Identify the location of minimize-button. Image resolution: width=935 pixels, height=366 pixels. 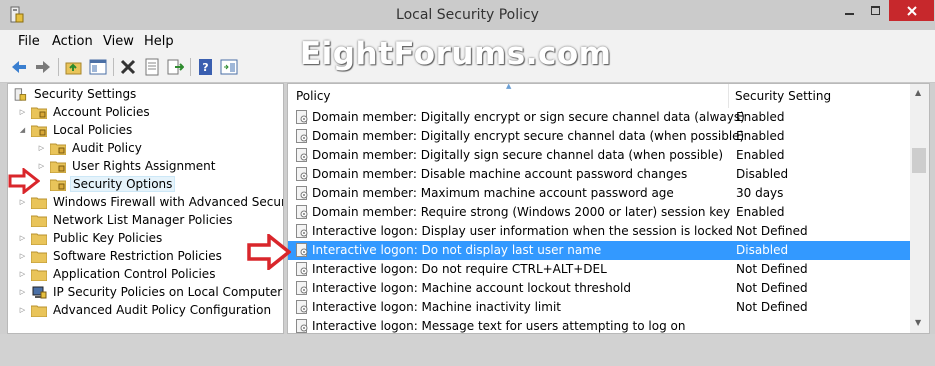
(849, 10).